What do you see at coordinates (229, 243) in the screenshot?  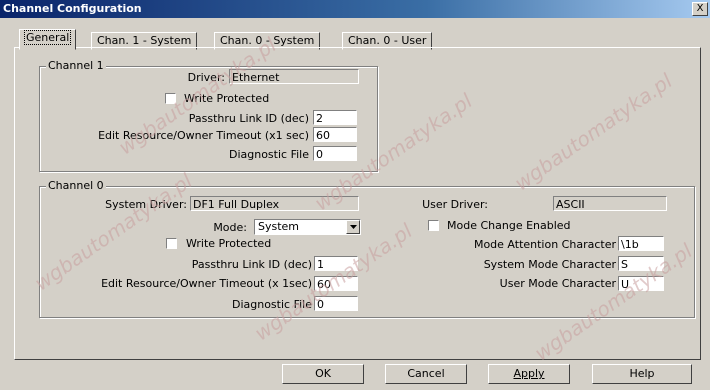 I see `channel0-write-protected-label: Write Protected` at bounding box center [229, 243].